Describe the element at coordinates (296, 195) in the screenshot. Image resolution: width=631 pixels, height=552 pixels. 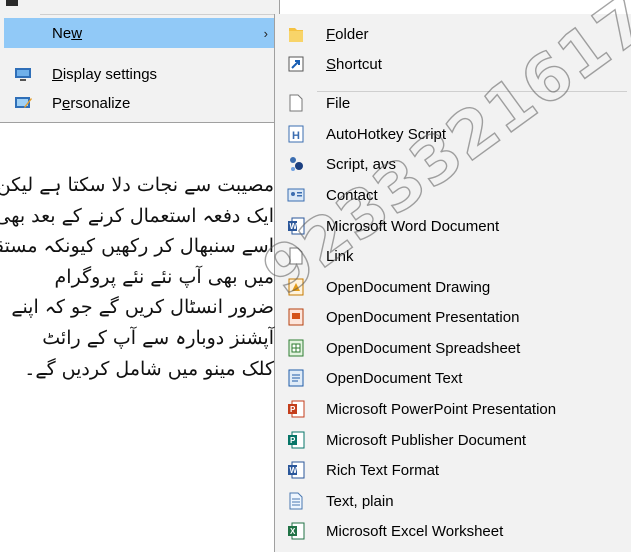
I see `contact-icon` at that location.